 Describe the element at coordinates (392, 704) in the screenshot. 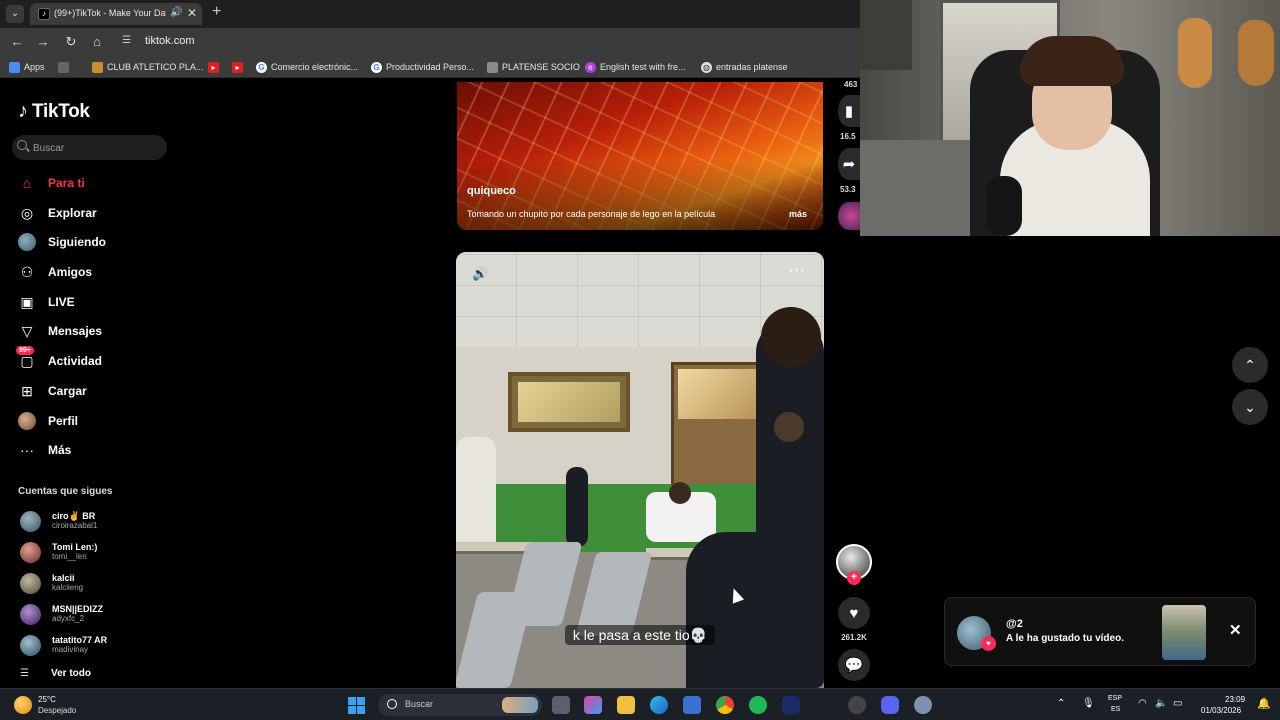

I see `search-icon` at that location.